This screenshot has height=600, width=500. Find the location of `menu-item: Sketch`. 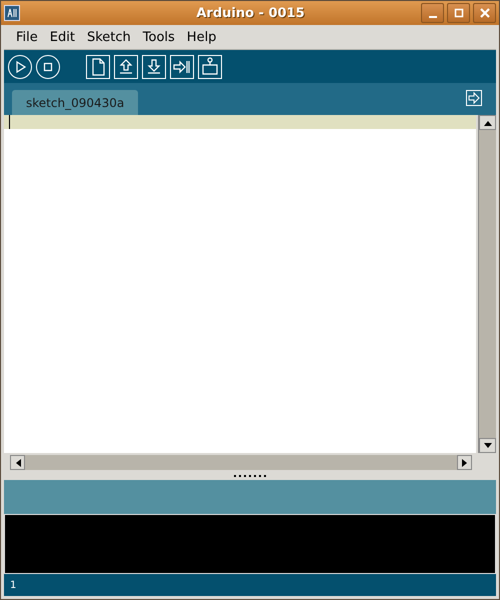

menu-item: Sketch is located at coordinates (108, 37).